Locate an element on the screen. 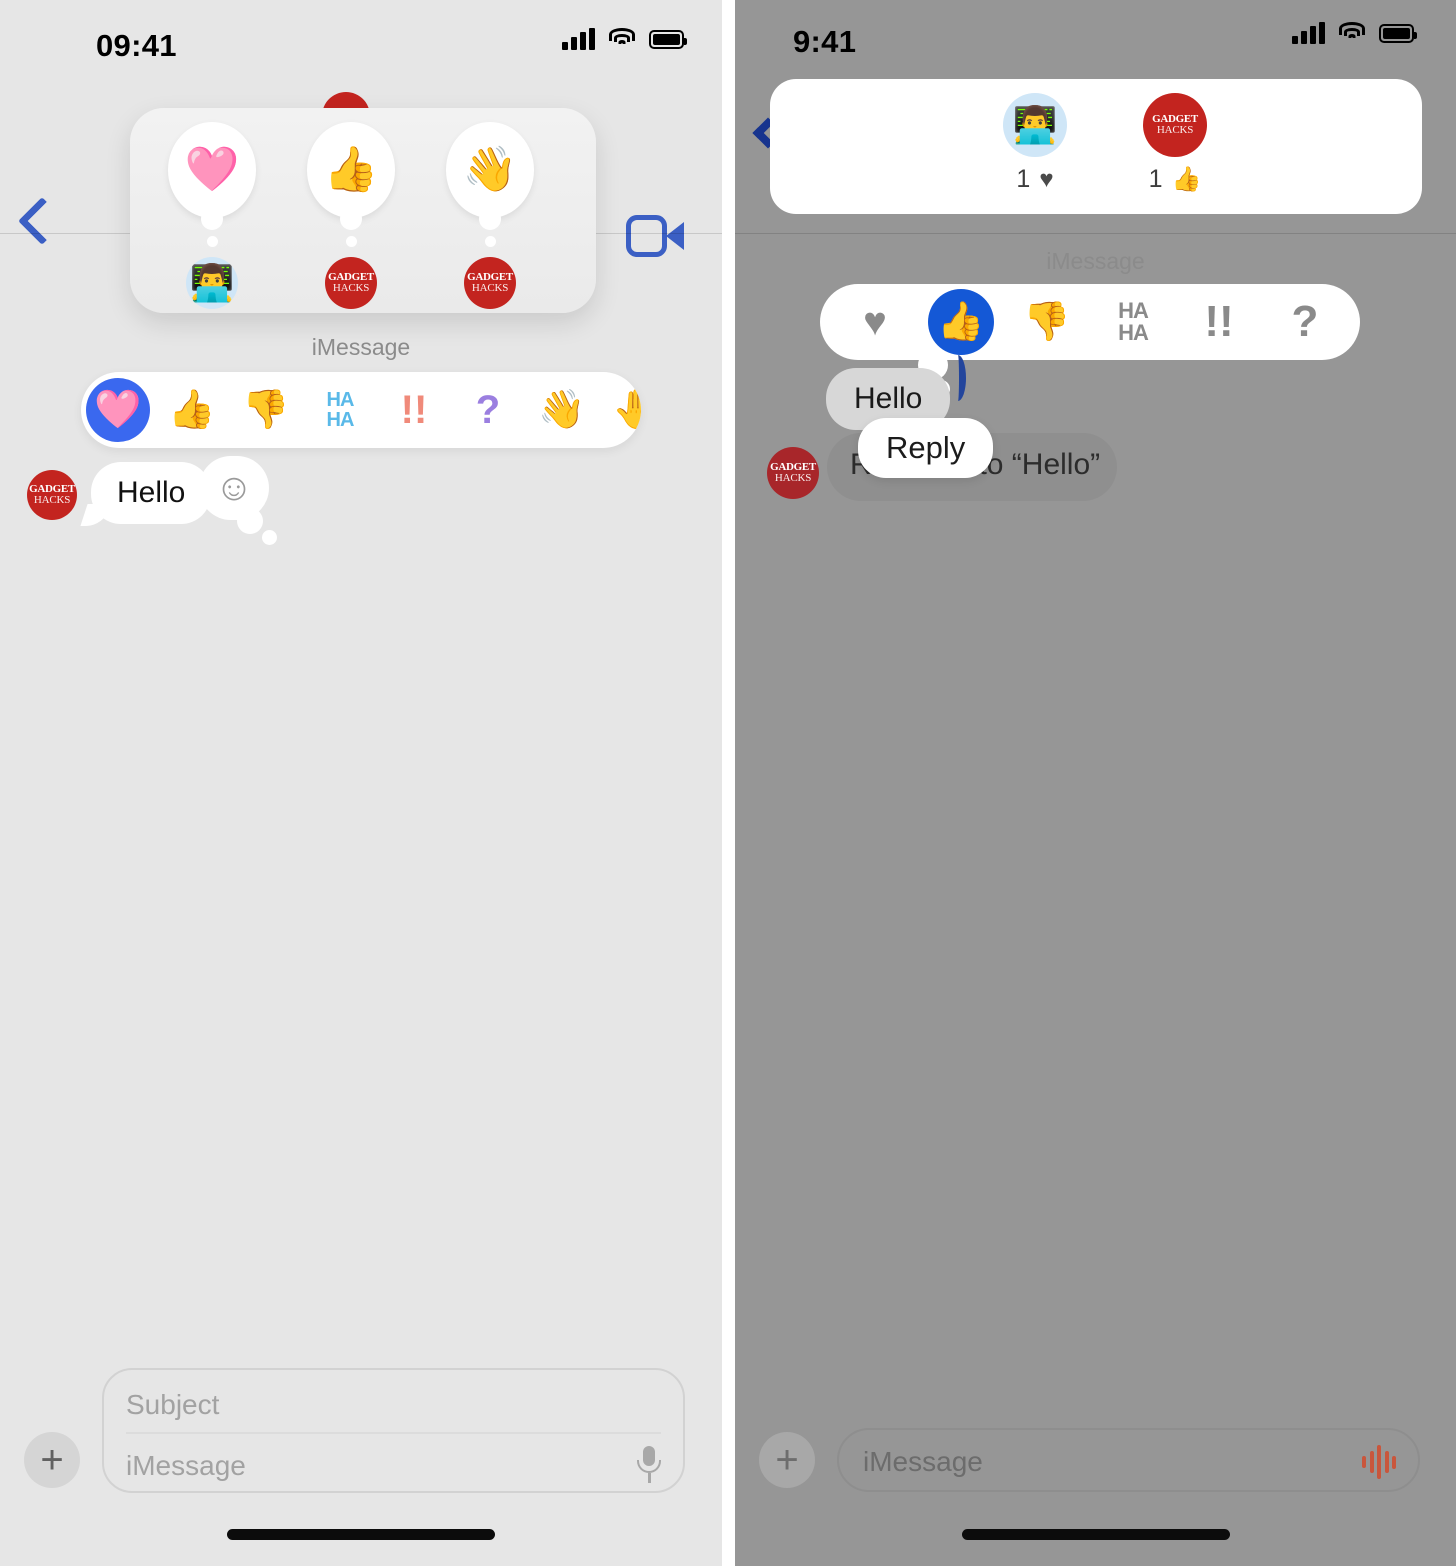  status-bar-time: 09:41 is located at coordinates (136, 45).